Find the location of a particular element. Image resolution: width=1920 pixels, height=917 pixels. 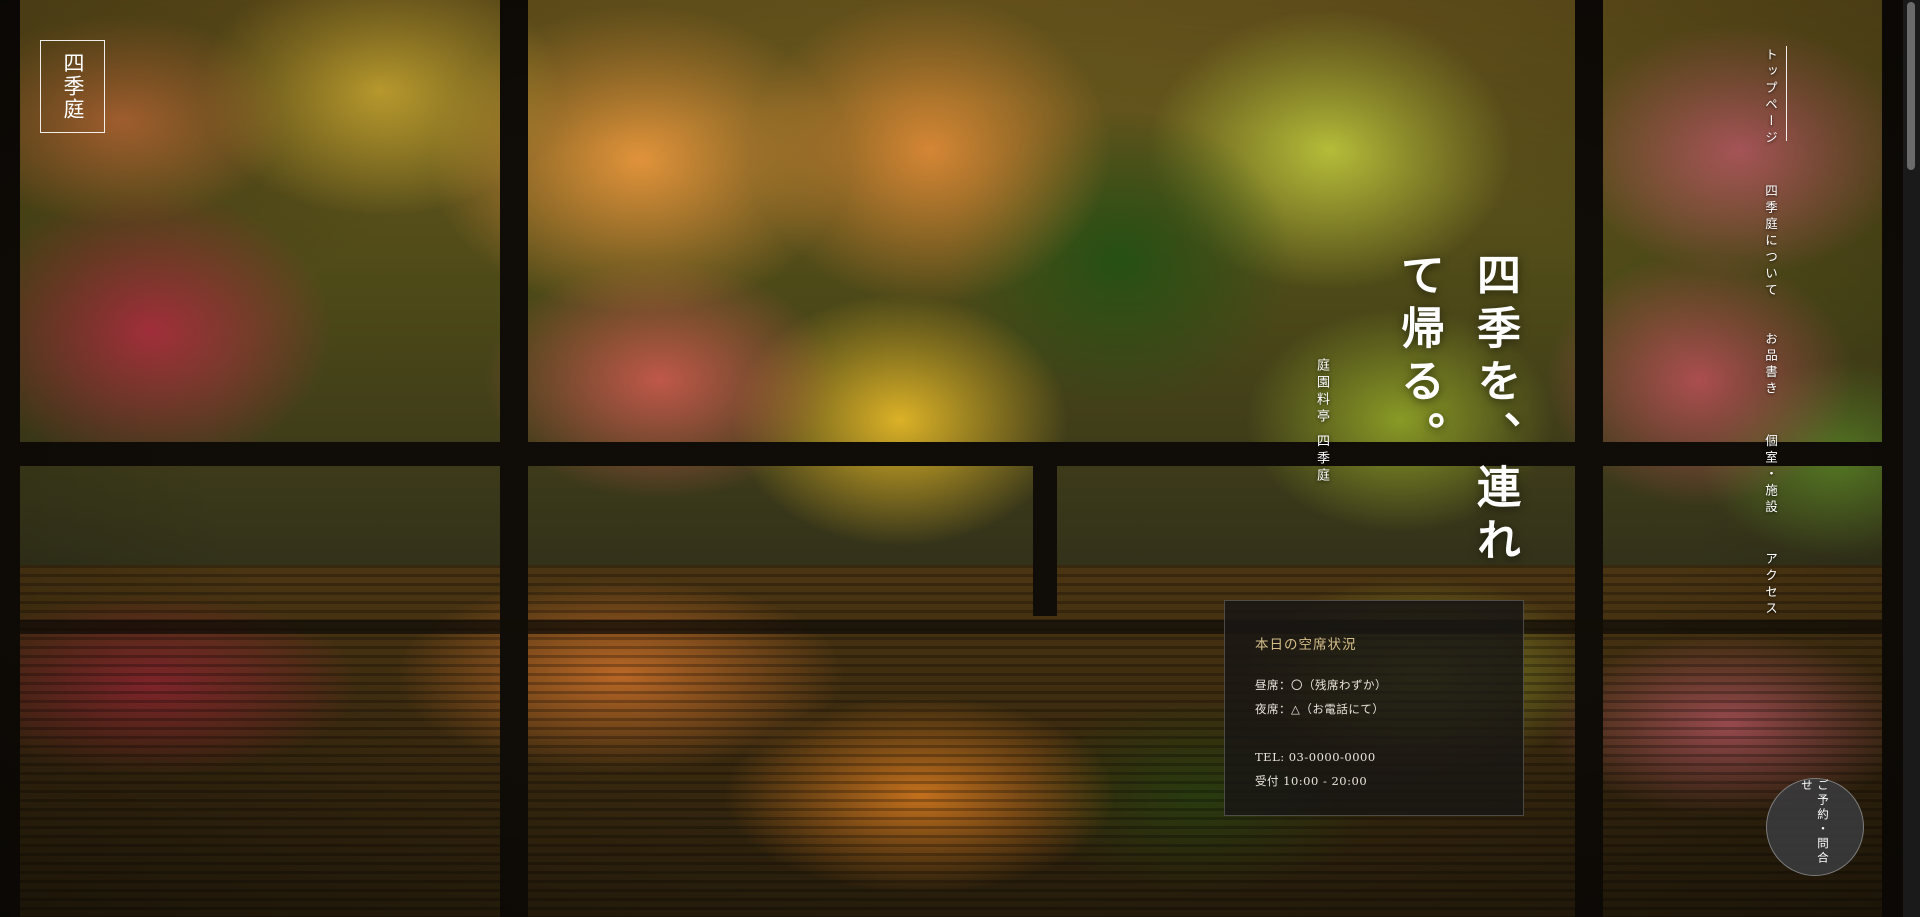

status-hours: 受付 10:00 - 20:00 is located at coordinates (1311, 781).